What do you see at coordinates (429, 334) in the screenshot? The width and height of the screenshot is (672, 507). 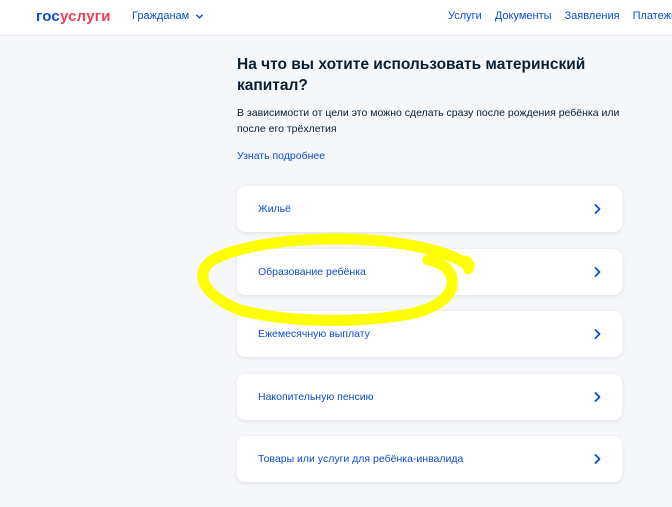 I see `option-monthly-payment: Ежемесячную выплату` at bounding box center [429, 334].